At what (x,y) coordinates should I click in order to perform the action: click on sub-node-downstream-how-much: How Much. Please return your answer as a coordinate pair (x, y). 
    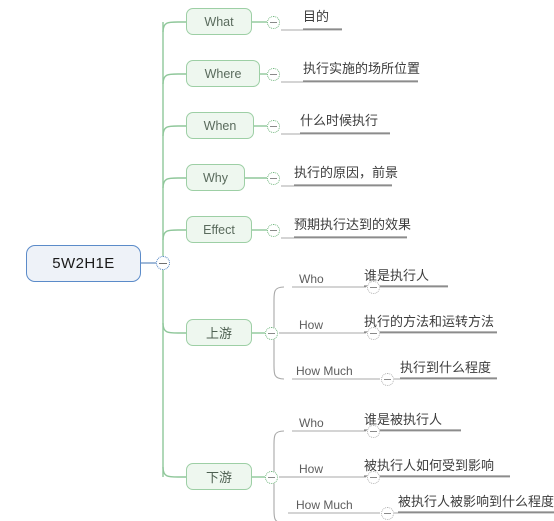
    Looking at the image, I should click on (324, 505).